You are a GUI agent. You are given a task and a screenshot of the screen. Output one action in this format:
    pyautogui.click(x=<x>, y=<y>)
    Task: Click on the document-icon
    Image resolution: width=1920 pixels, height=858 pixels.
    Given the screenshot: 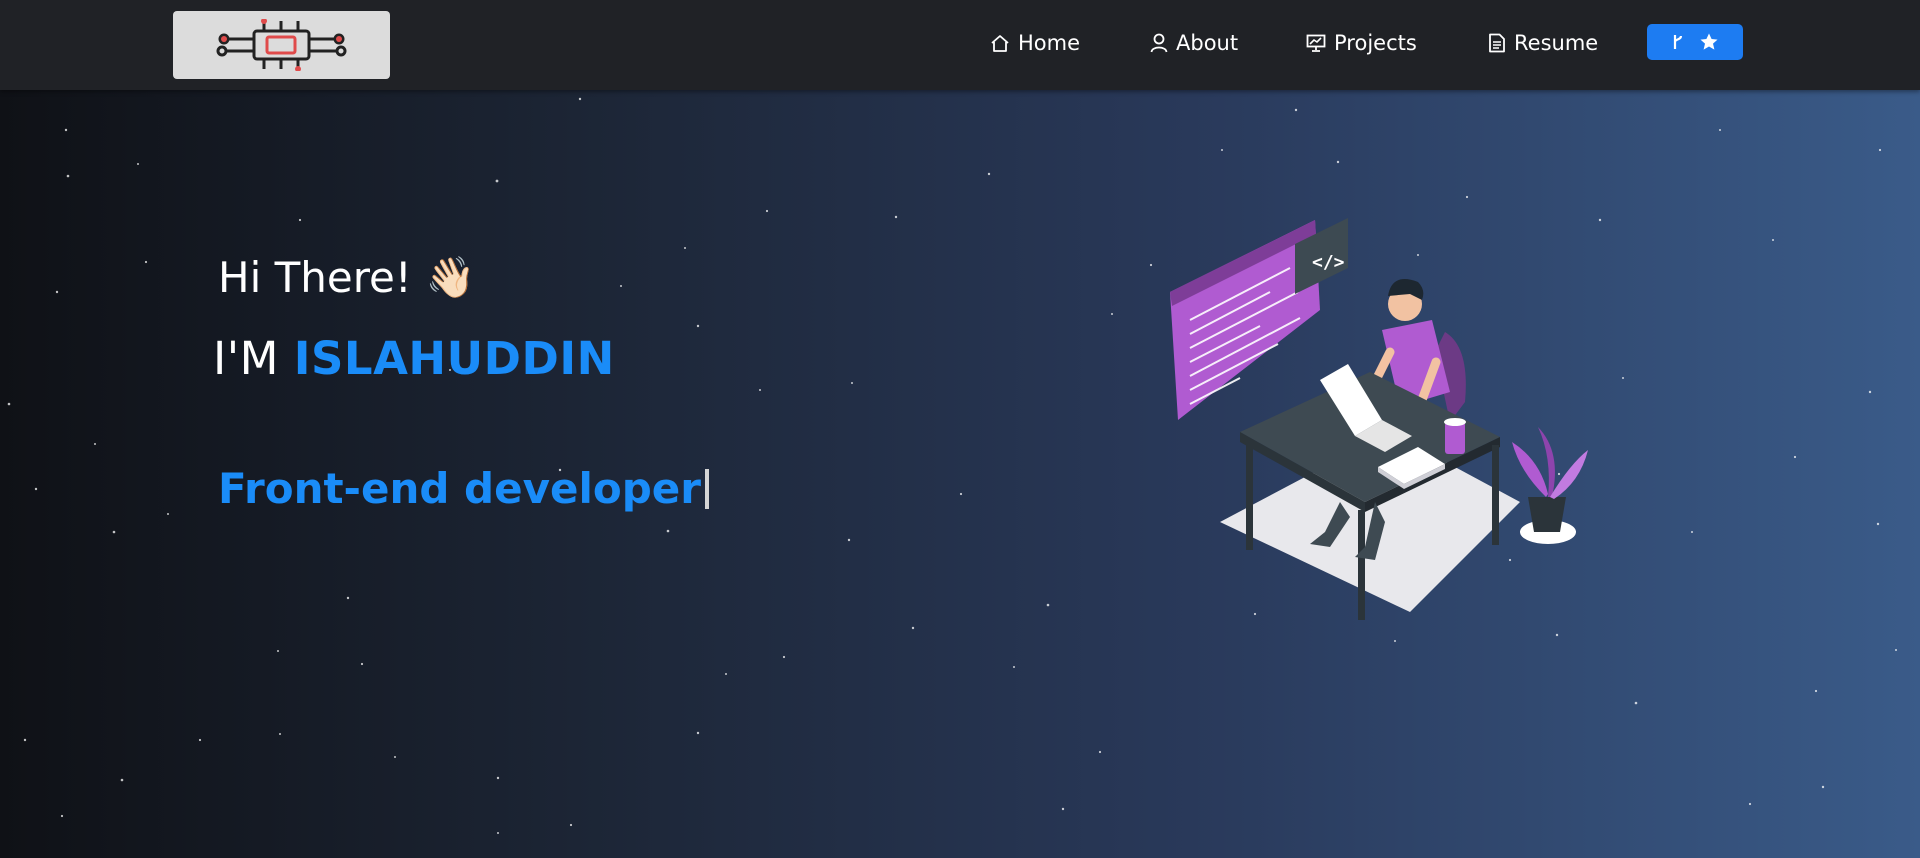 What is the action you would take?
    pyautogui.click(x=1497, y=43)
    